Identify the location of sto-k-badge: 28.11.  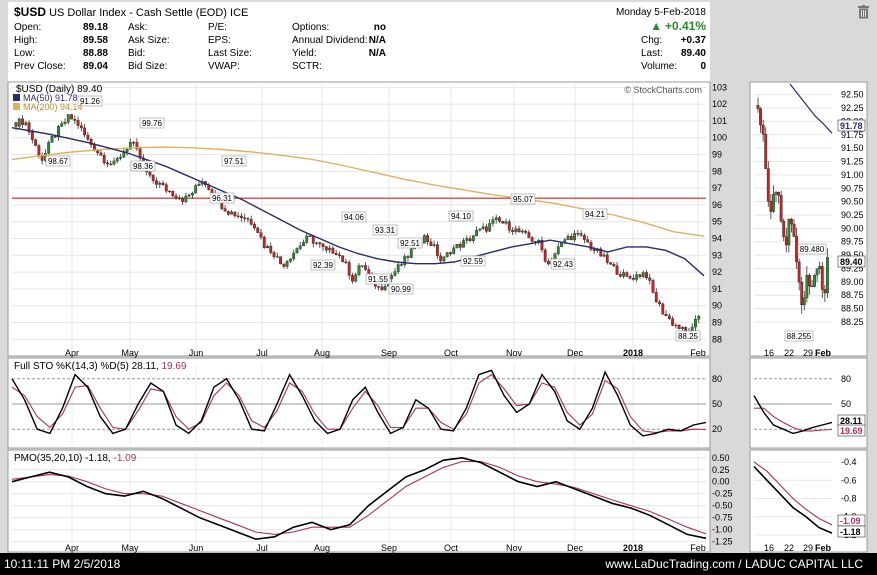
(851, 421).